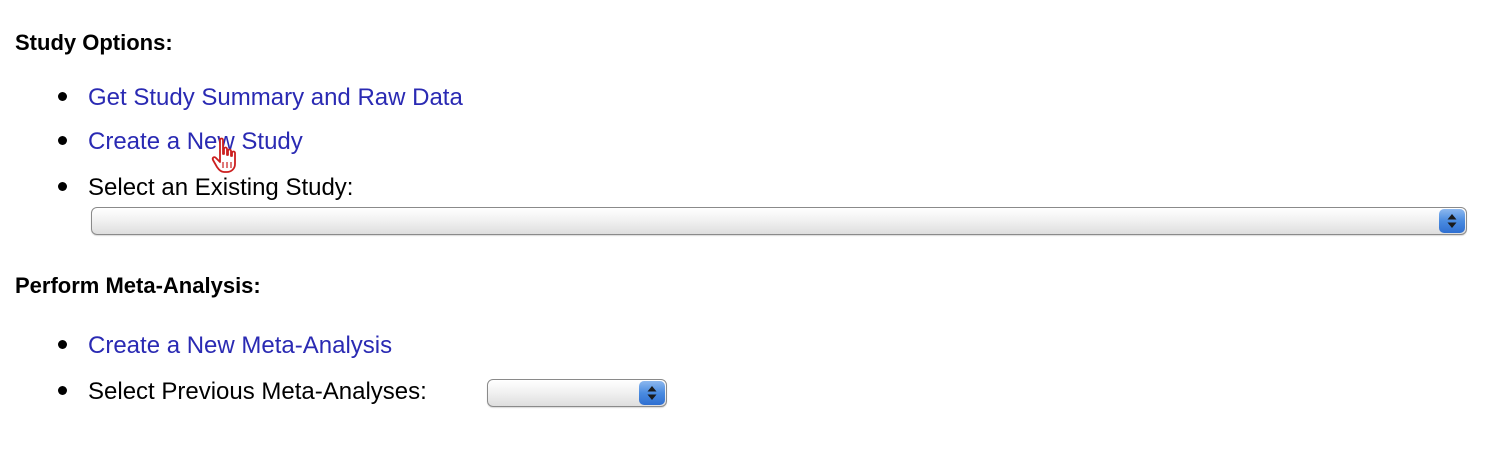 This screenshot has height=453, width=1502. What do you see at coordinates (94, 42) in the screenshot?
I see `study-options-heading: Study Options:` at bounding box center [94, 42].